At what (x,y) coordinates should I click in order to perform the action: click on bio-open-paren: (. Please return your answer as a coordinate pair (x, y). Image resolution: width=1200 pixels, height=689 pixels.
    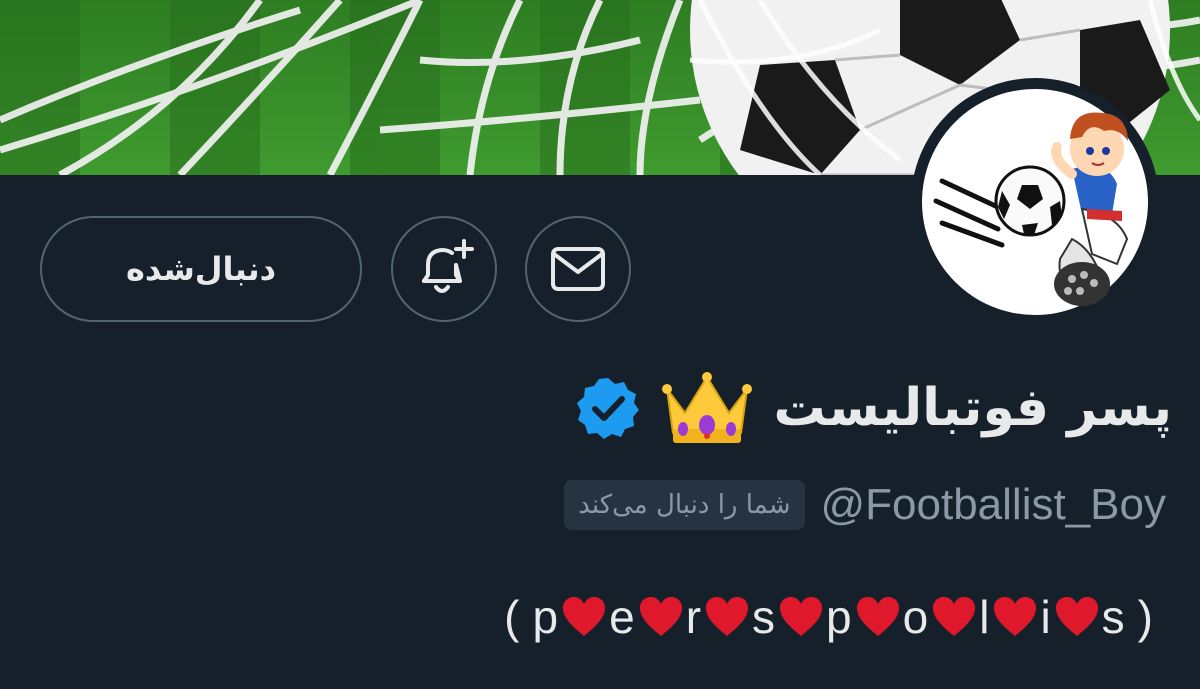
    Looking at the image, I should click on (512, 617).